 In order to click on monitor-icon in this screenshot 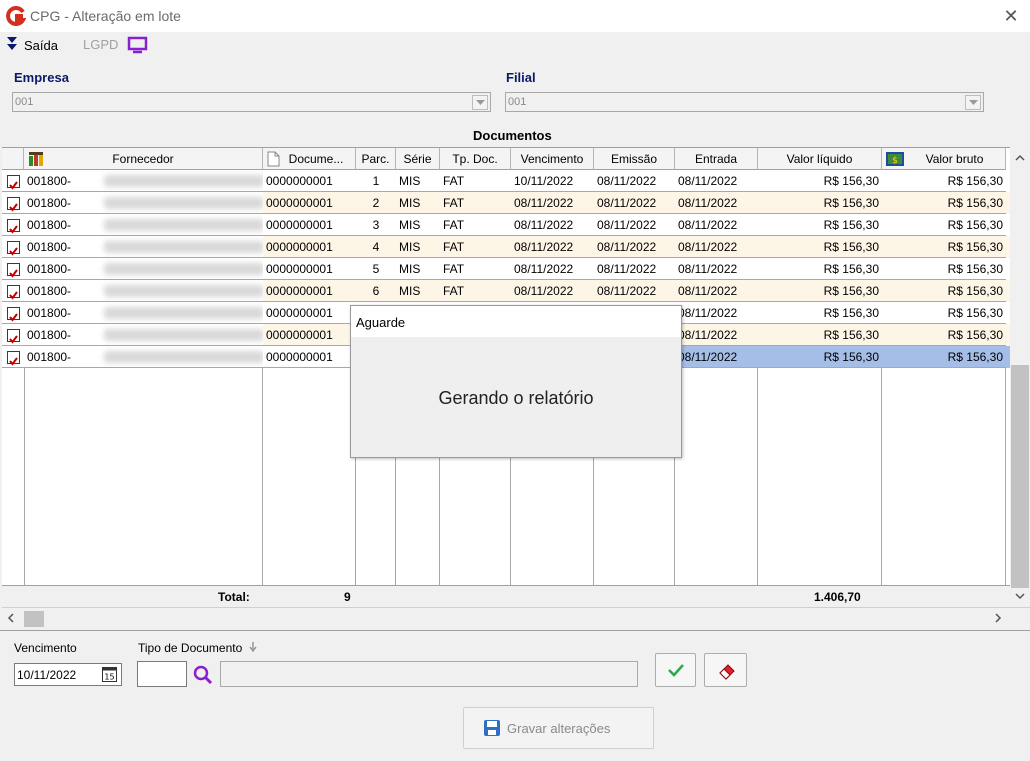, I will do `click(138, 45)`.